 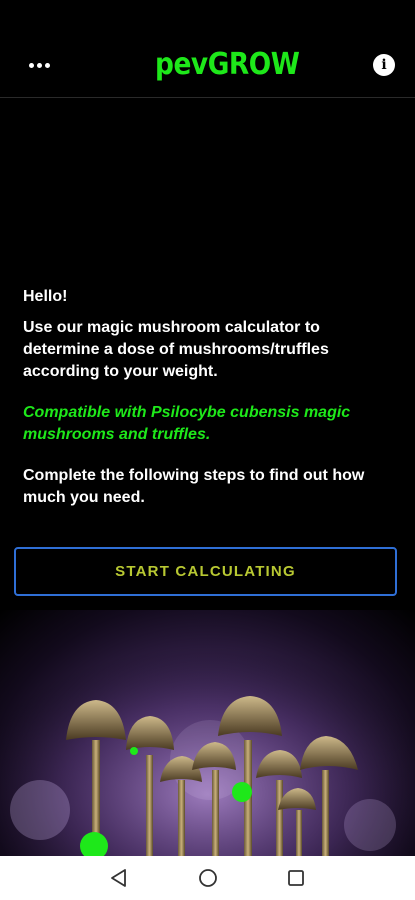 I want to click on recents-square-icon, so click(x=296, y=878).